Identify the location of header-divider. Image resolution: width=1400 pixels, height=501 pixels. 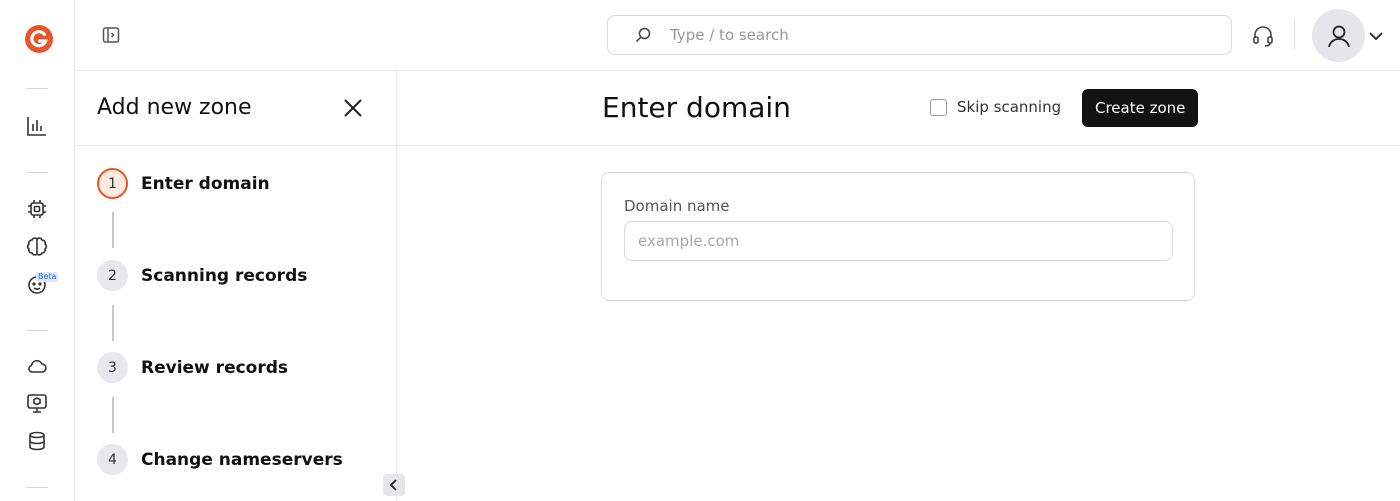
(1294, 35).